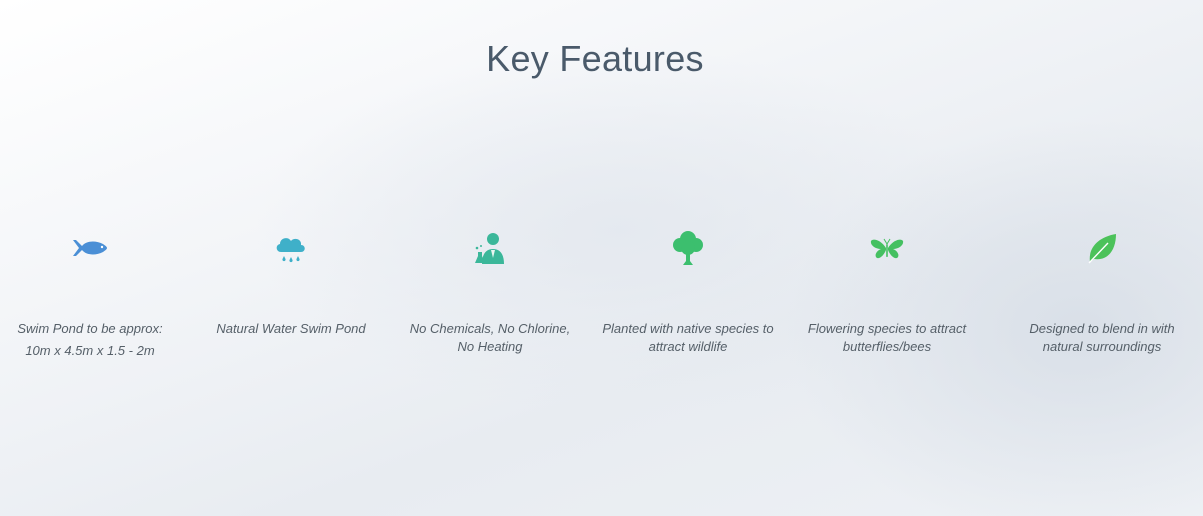 Image resolution: width=1203 pixels, height=516 pixels. Describe the element at coordinates (291, 283) in the screenshot. I see `feature-natural-water: Natural Water Swim Pond` at that location.